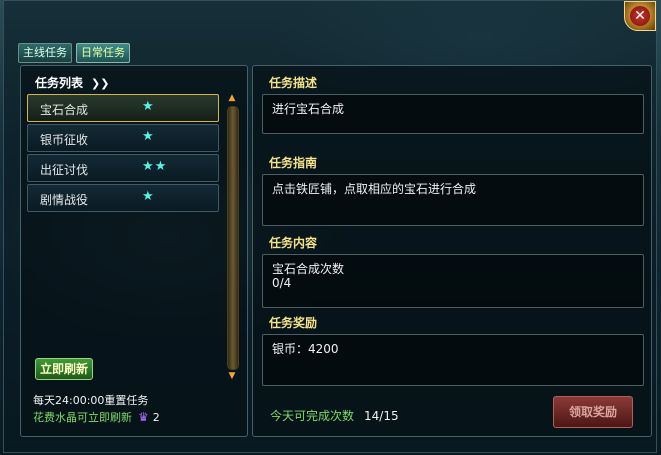 Image resolution: width=661 pixels, height=455 pixels. Describe the element at coordinates (64, 369) in the screenshot. I see `refresh-now-button: 立即刷新` at that location.